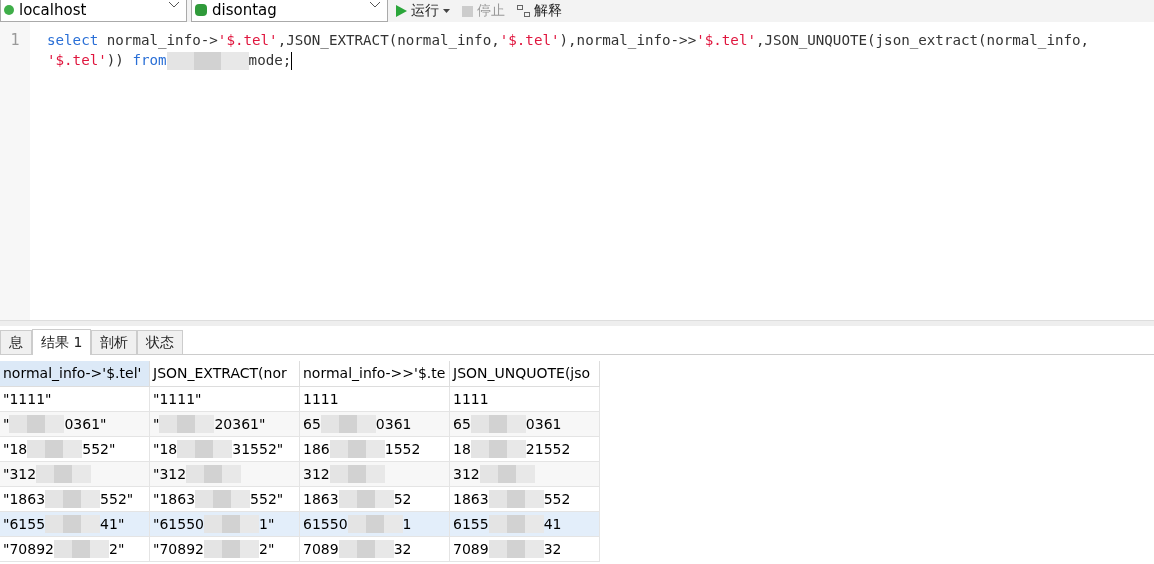  What do you see at coordinates (114, 342) in the screenshot?
I see `result-tab: 剖析` at bounding box center [114, 342].